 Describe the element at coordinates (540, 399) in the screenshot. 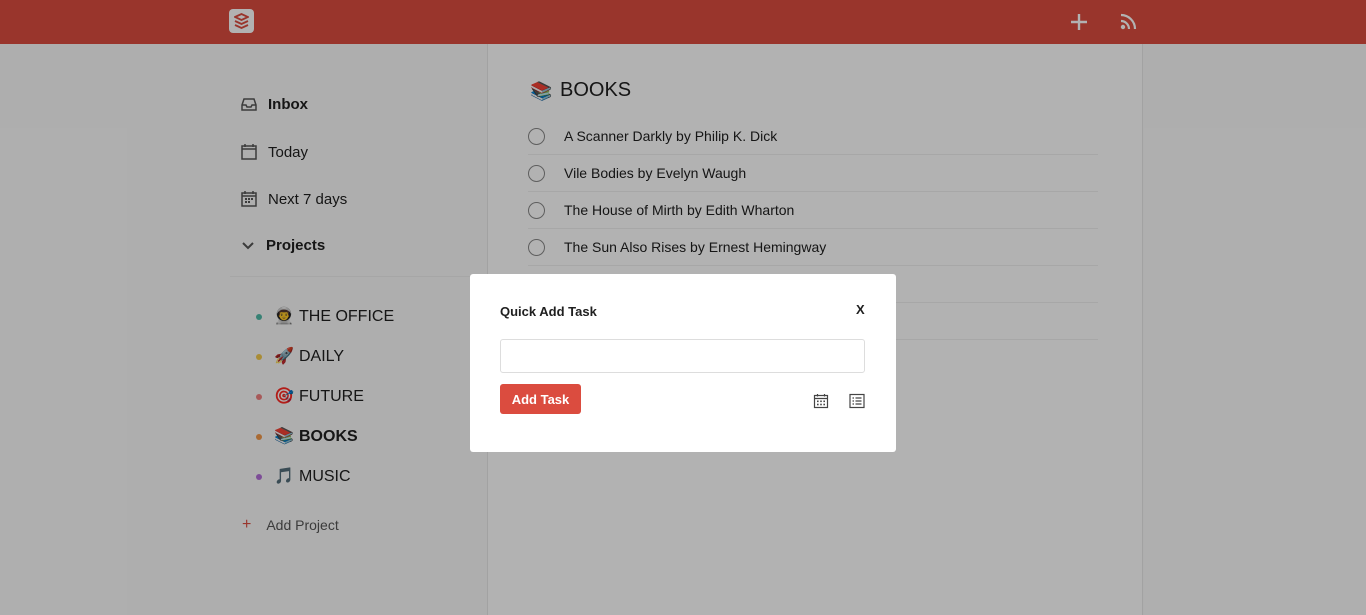

I see `add-task-button: Add Task` at that location.